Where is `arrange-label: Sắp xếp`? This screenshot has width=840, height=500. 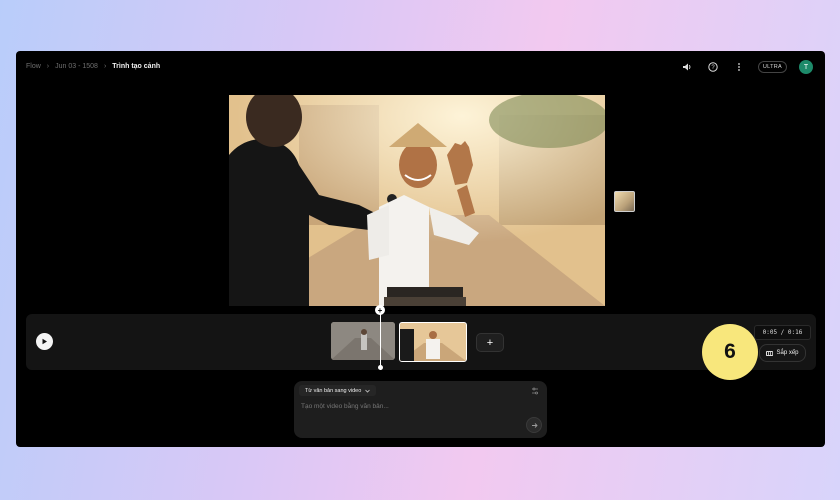 arrange-label: Sắp xếp is located at coordinates (787, 353).